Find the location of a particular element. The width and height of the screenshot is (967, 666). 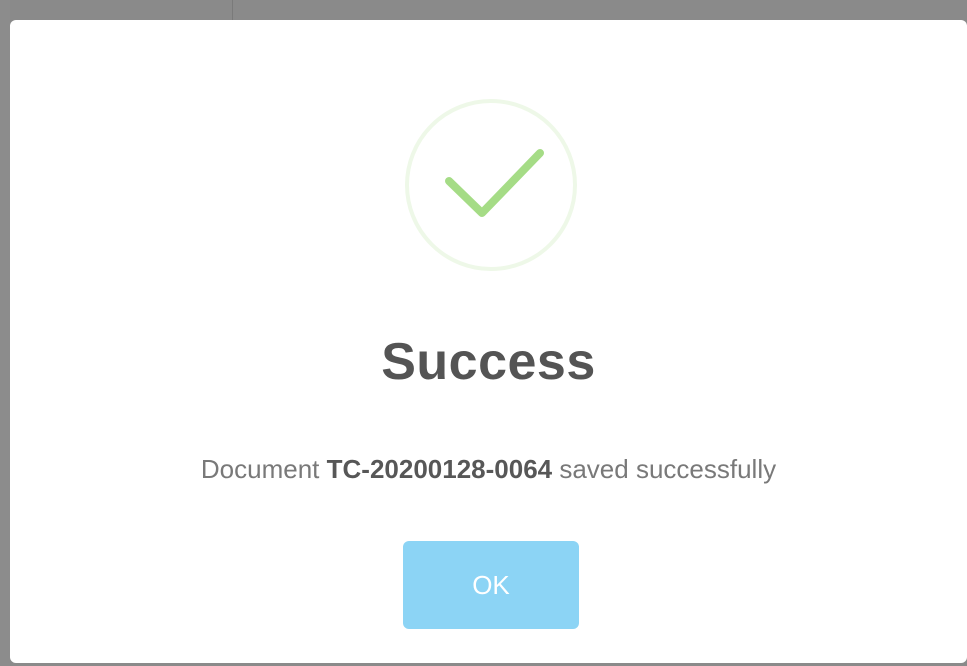

backdrop-left-edge is located at coordinates (5, 333).